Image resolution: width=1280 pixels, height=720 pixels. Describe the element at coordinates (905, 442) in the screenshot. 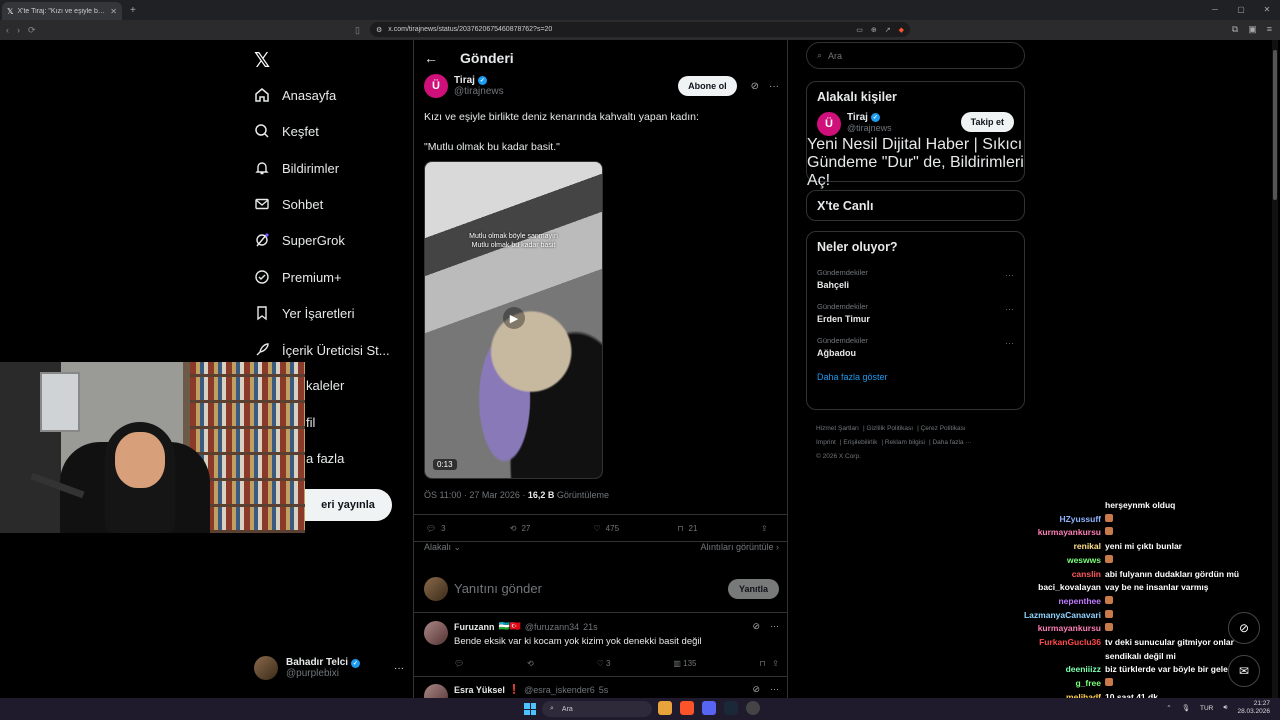

I see `footer-link: Reklam bilgisi` at that location.